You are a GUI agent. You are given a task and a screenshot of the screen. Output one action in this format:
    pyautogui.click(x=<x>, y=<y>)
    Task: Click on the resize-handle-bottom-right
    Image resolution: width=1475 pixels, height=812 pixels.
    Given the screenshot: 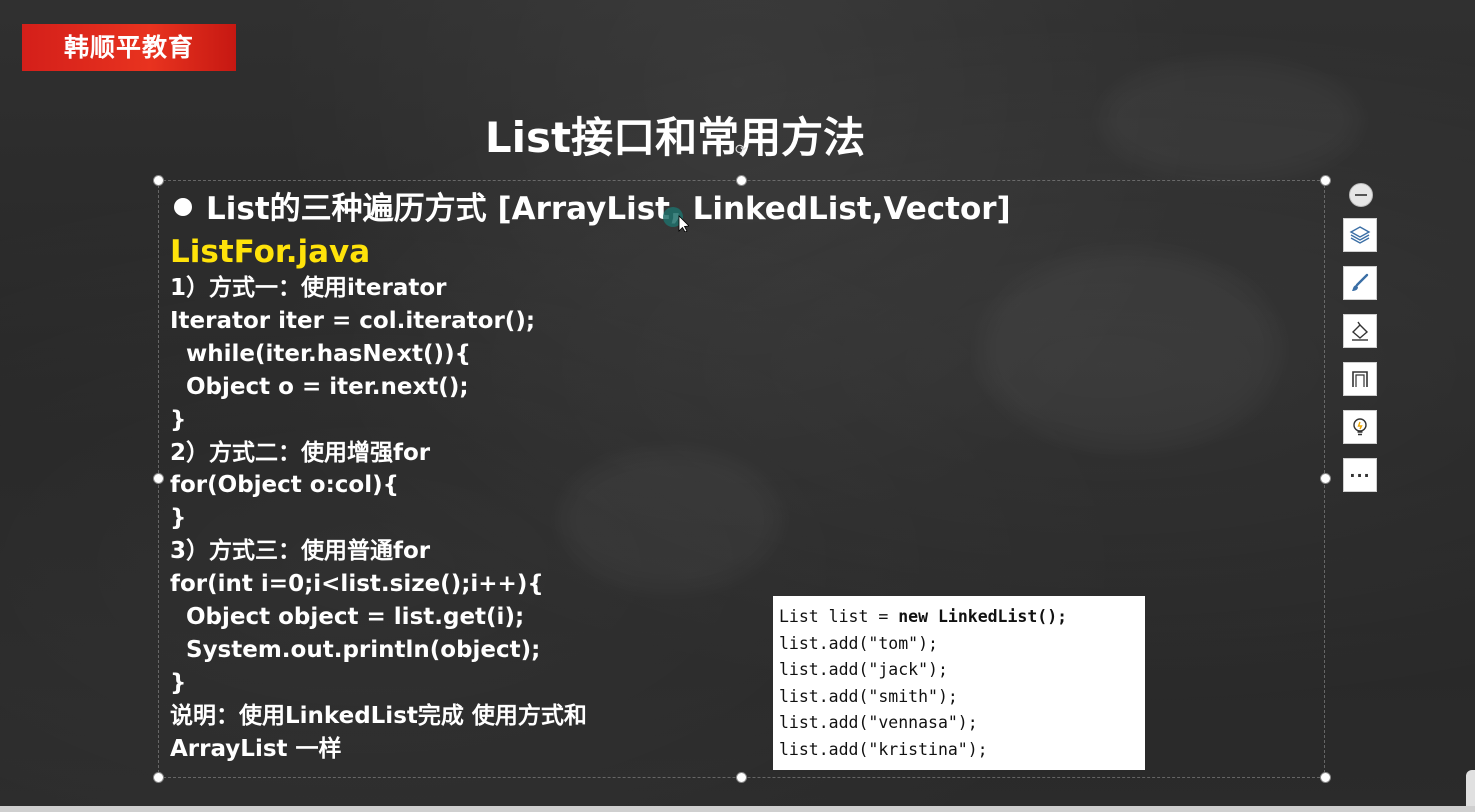 What is the action you would take?
    pyautogui.click(x=1325, y=777)
    